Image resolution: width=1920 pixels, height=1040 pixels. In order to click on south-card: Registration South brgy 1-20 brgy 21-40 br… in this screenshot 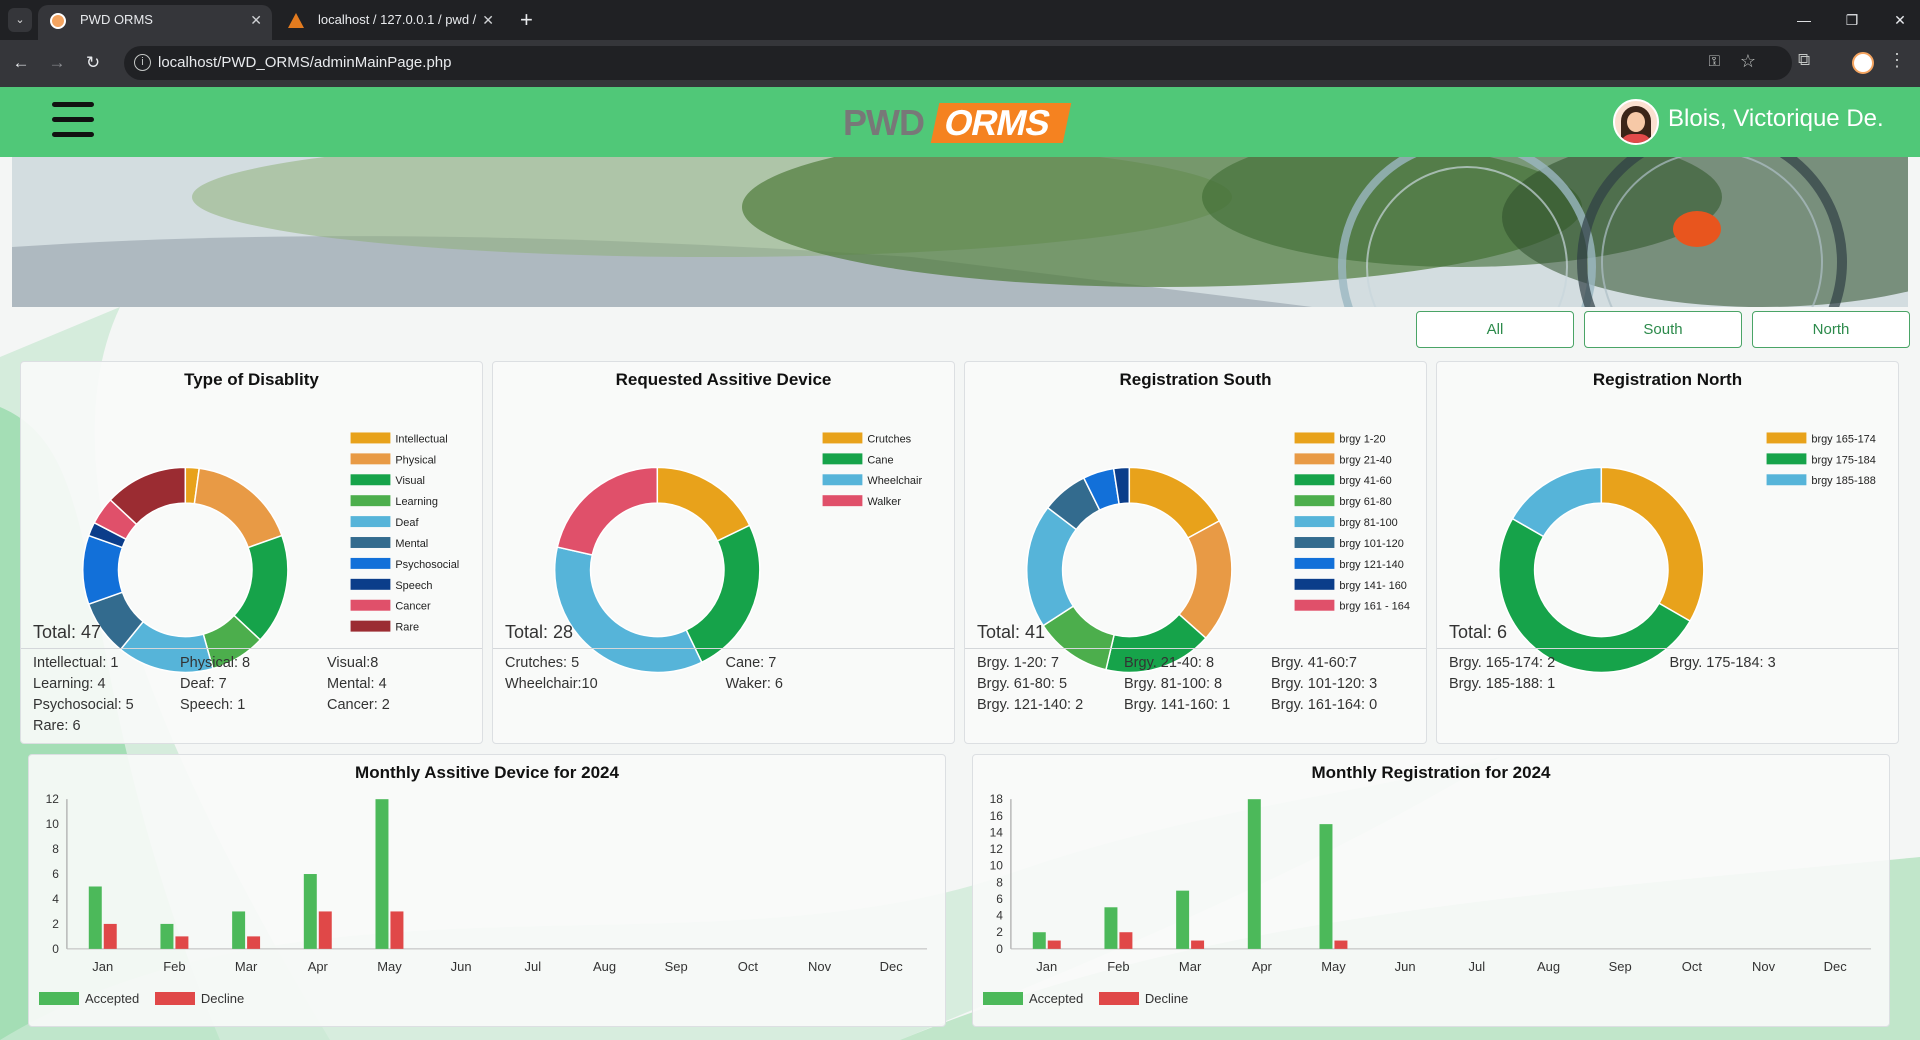, I will do `click(1195, 552)`.